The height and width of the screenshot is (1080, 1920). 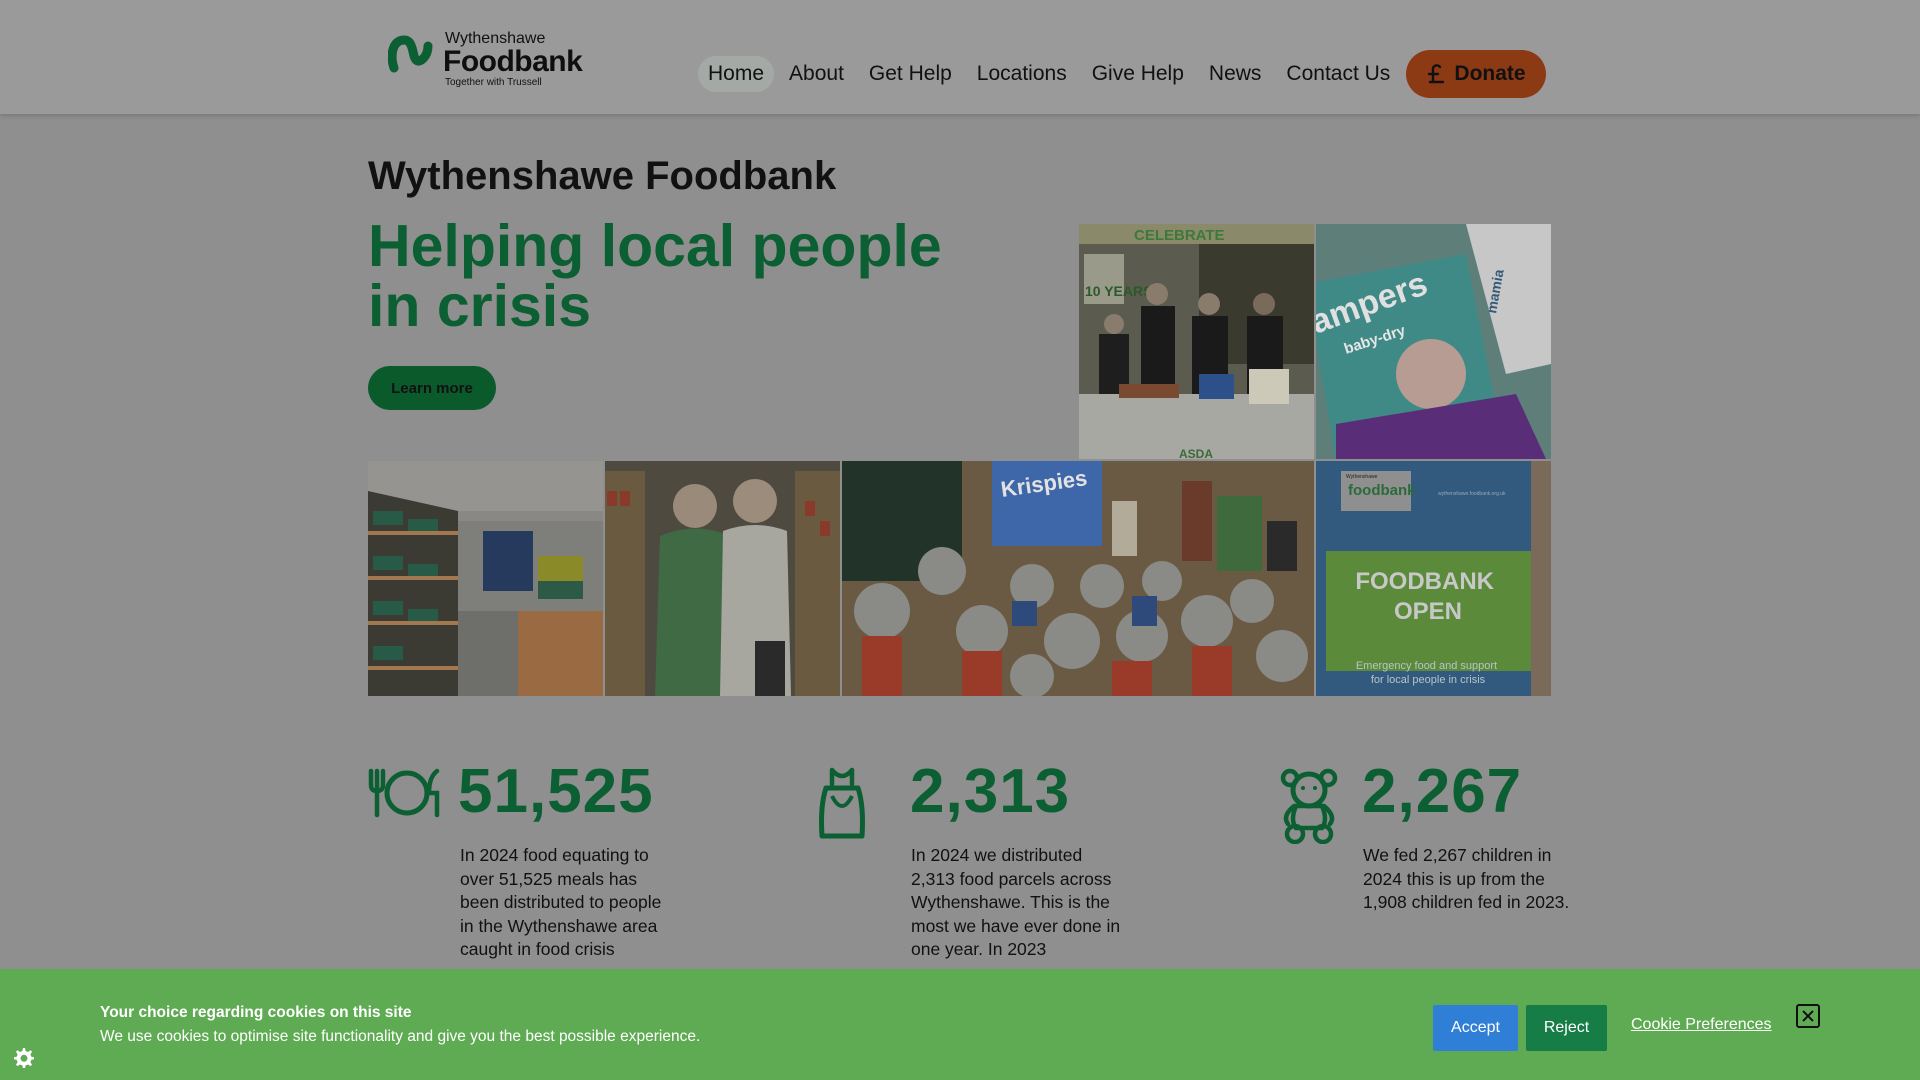 What do you see at coordinates (1472, 494) in the screenshot?
I see `sign-url-text: wythenshawe.foodbank.org.uk` at bounding box center [1472, 494].